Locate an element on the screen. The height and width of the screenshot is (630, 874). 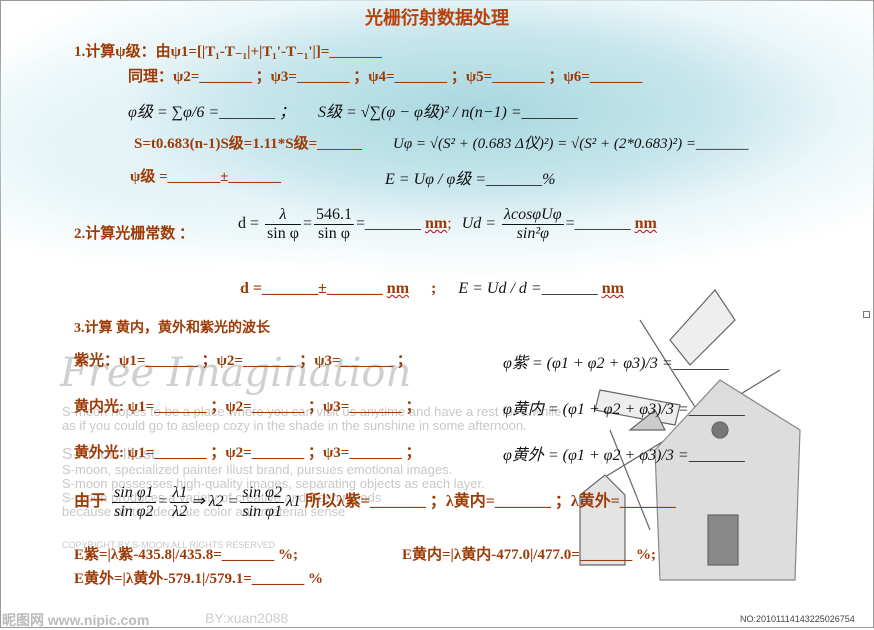
watermark-site: 昵图网 www.nipic.com is located at coordinates (76, 620).